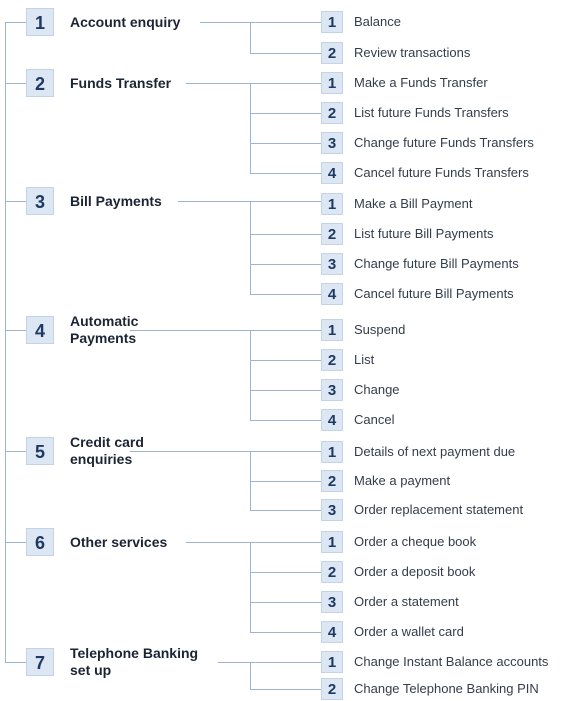 The width and height of the screenshot is (565, 701). What do you see at coordinates (423, 234) in the screenshot?
I see `option-label: List future Bill Payments` at bounding box center [423, 234].